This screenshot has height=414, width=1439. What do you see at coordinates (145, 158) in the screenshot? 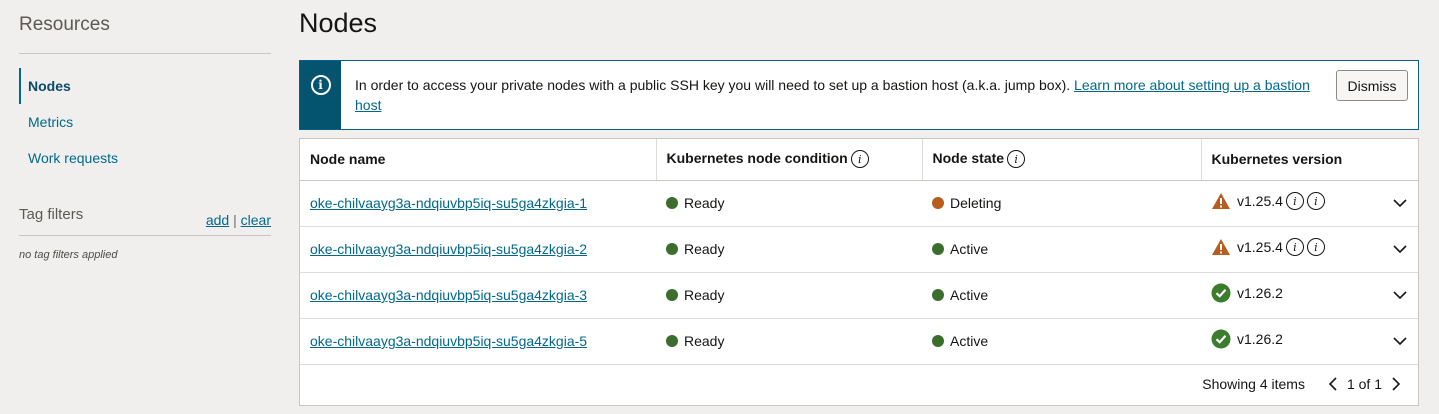
I see `sidebar-item-work-requests: Work requests` at bounding box center [145, 158].